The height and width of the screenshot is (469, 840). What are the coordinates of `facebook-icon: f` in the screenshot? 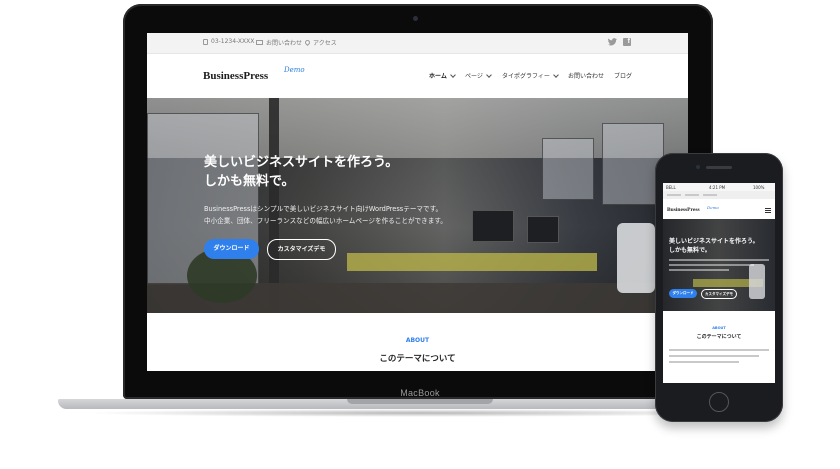 It's located at (627, 42).